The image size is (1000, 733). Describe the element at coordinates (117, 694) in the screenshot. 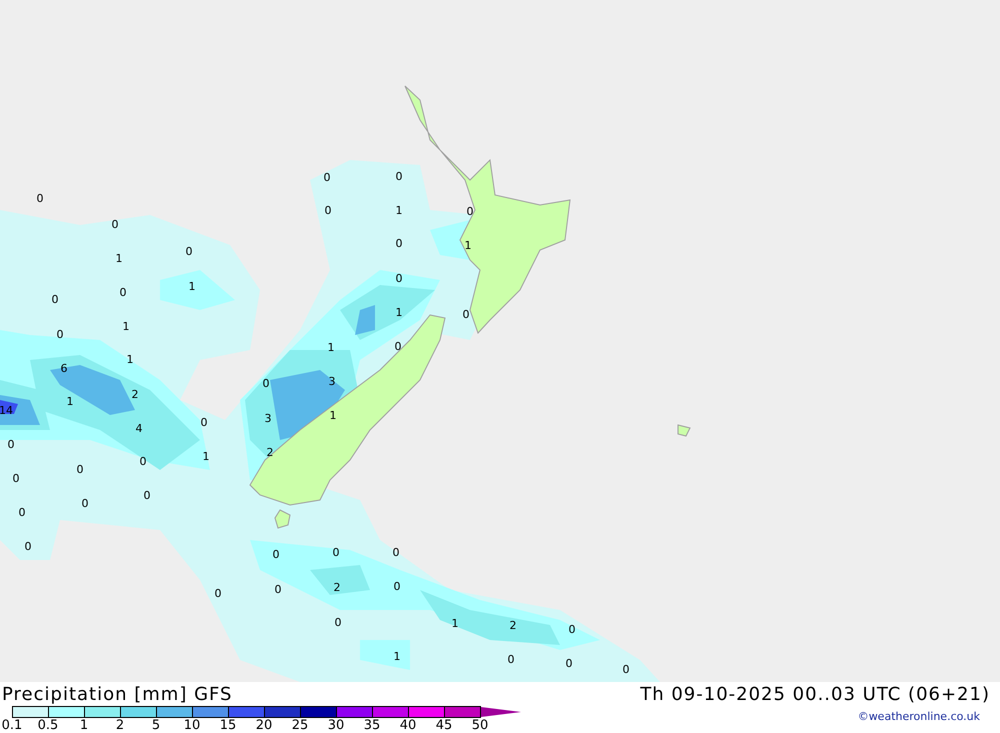

I see `map-title: Precipitation [mm] GFS` at that location.